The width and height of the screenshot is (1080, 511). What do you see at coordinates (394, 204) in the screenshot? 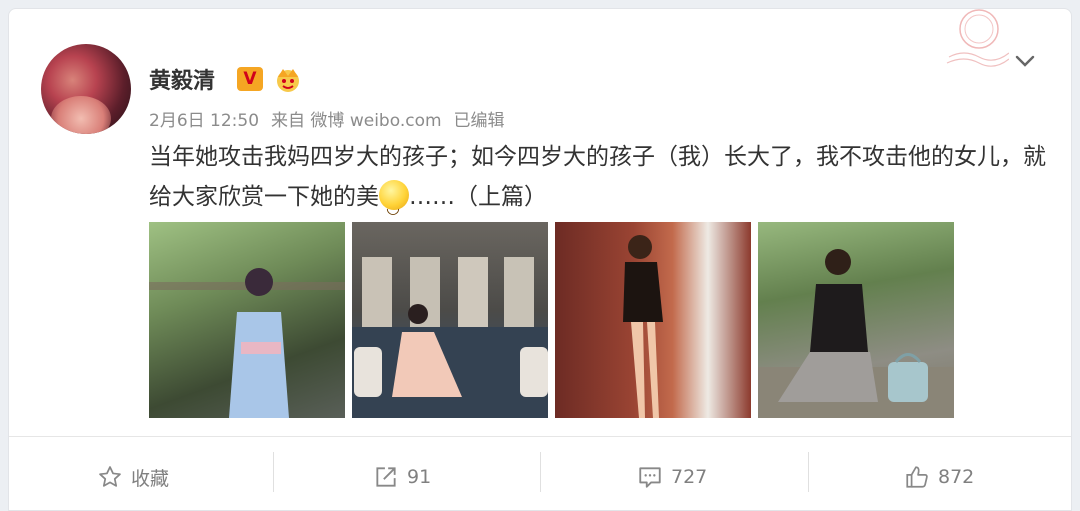
I see `smile-emoji-icon` at bounding box center [394, 204].